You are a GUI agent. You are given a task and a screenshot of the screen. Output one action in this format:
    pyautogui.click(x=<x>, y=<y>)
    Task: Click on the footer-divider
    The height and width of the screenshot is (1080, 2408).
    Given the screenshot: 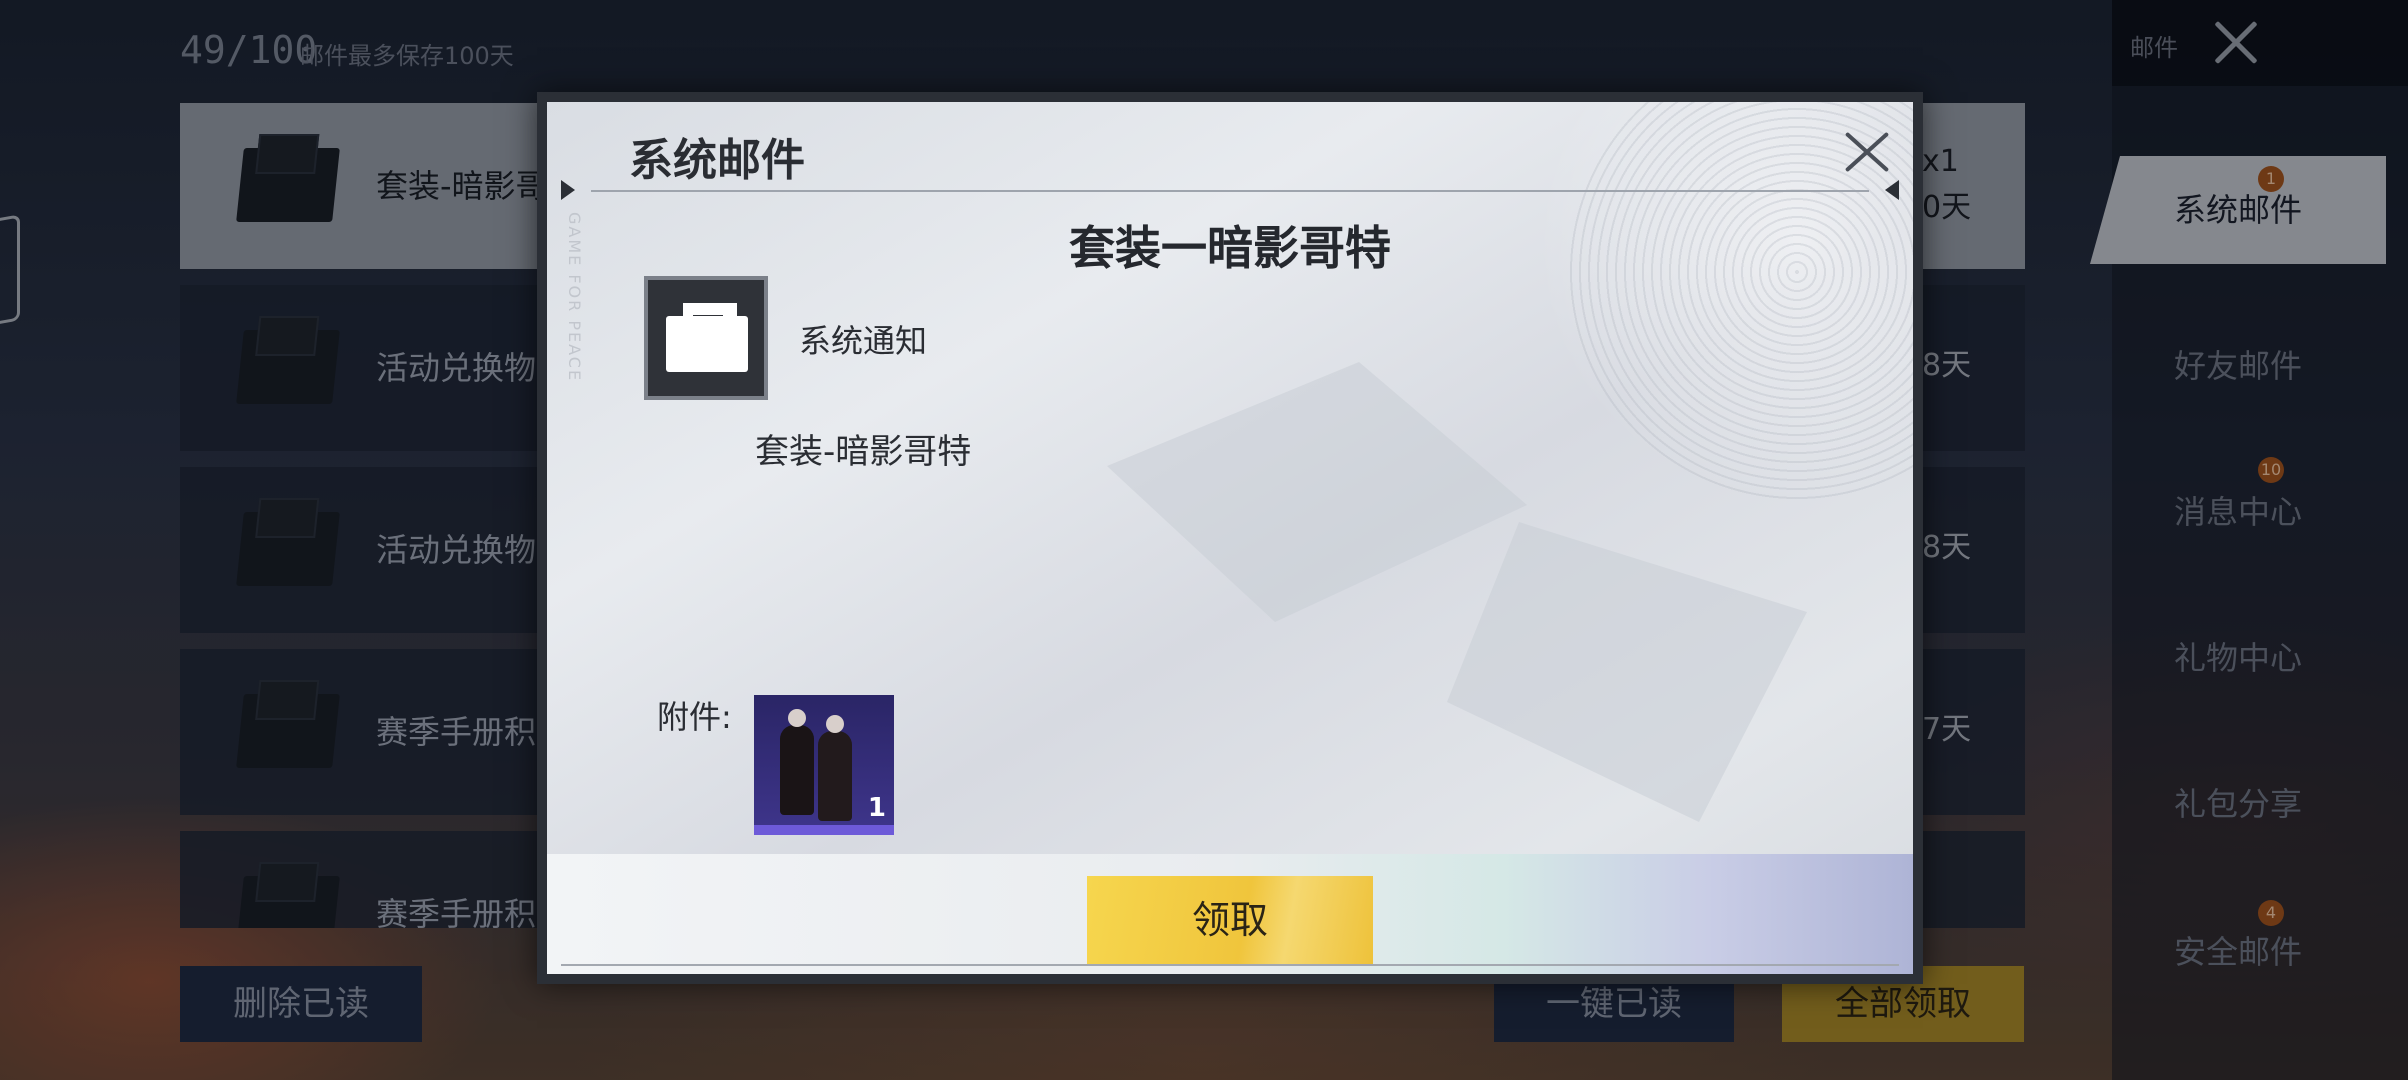 What is the action you would take?
    pyautogui.click(x=1230, y=965)
    